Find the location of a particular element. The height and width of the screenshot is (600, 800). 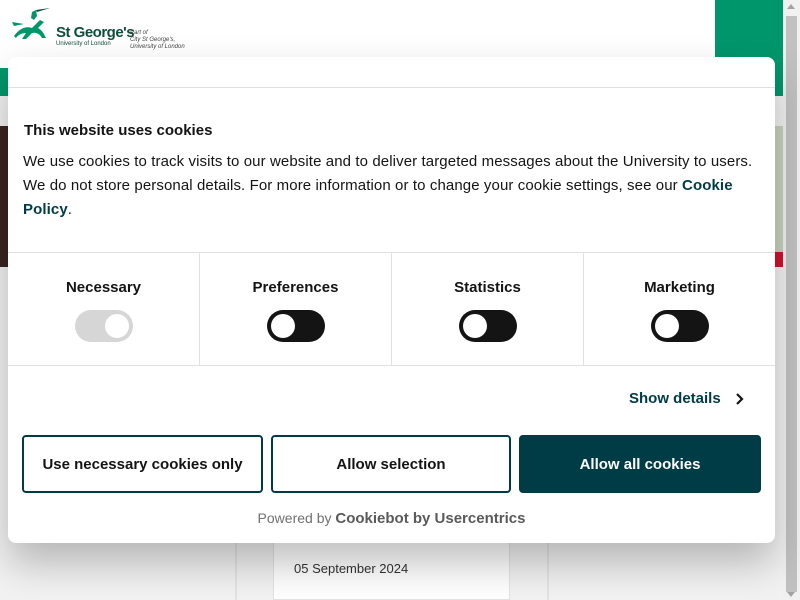

dialog-title: This website uses cookies is located at coordinates (118, 130).